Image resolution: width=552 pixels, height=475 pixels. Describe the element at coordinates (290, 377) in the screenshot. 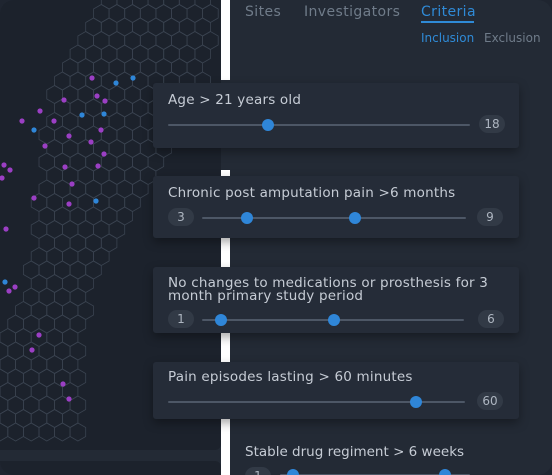

I see `criterion-label: Pain episodes lasting > 60 minutes` at that location.